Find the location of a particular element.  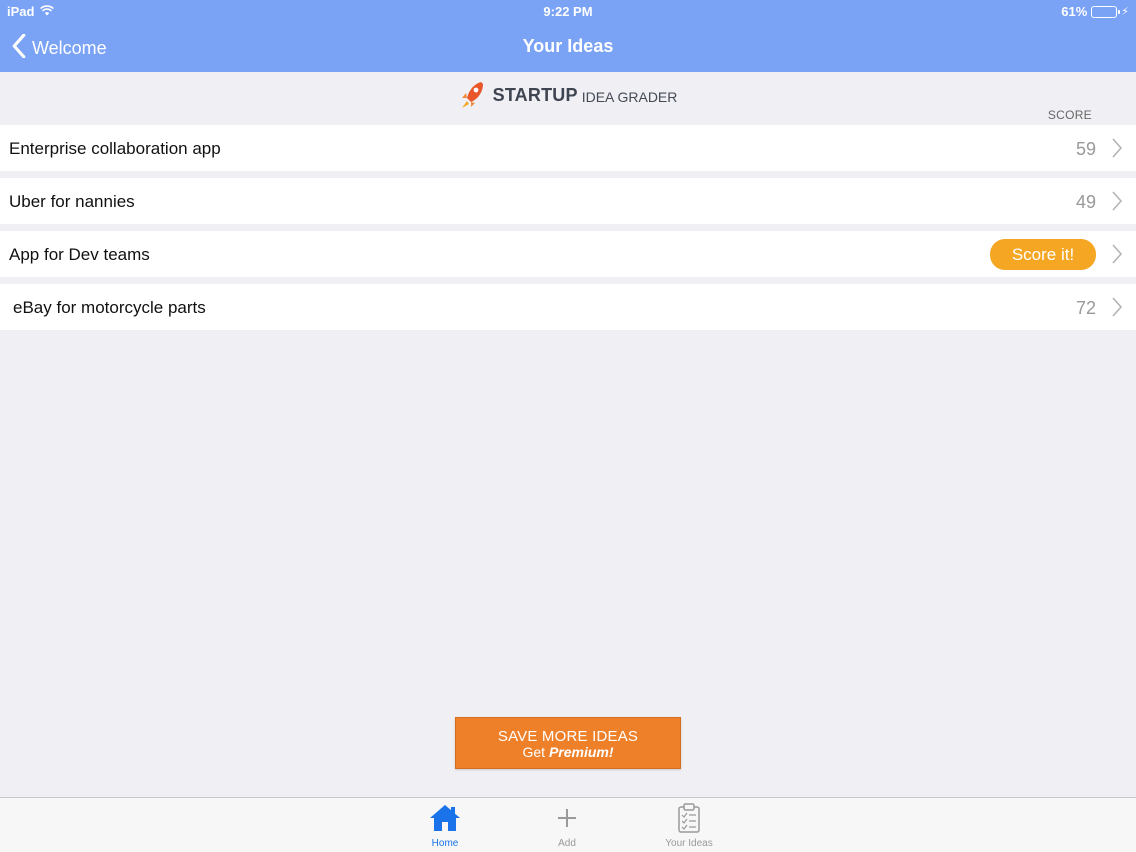

list-item: App for Dev teams Score it! is located at coordinates (568, 254).